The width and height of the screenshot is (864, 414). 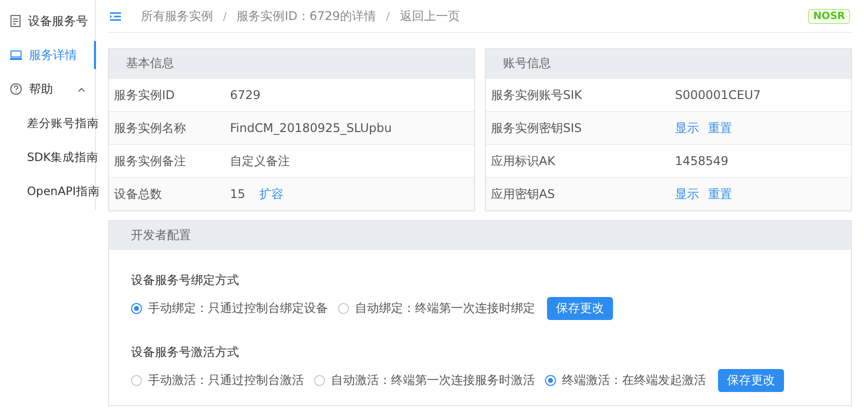 What do you see at coordinates (185, 280) in the screenshot?
I see `group-title: 设备服务号绑定方式` at bounding box center [185, 280].